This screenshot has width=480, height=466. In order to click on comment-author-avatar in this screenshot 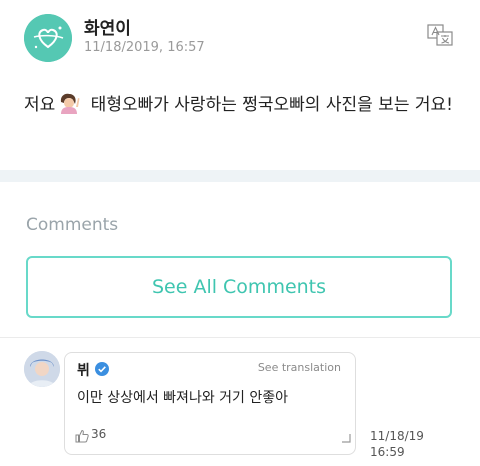, I will do `click(42, 369)`.